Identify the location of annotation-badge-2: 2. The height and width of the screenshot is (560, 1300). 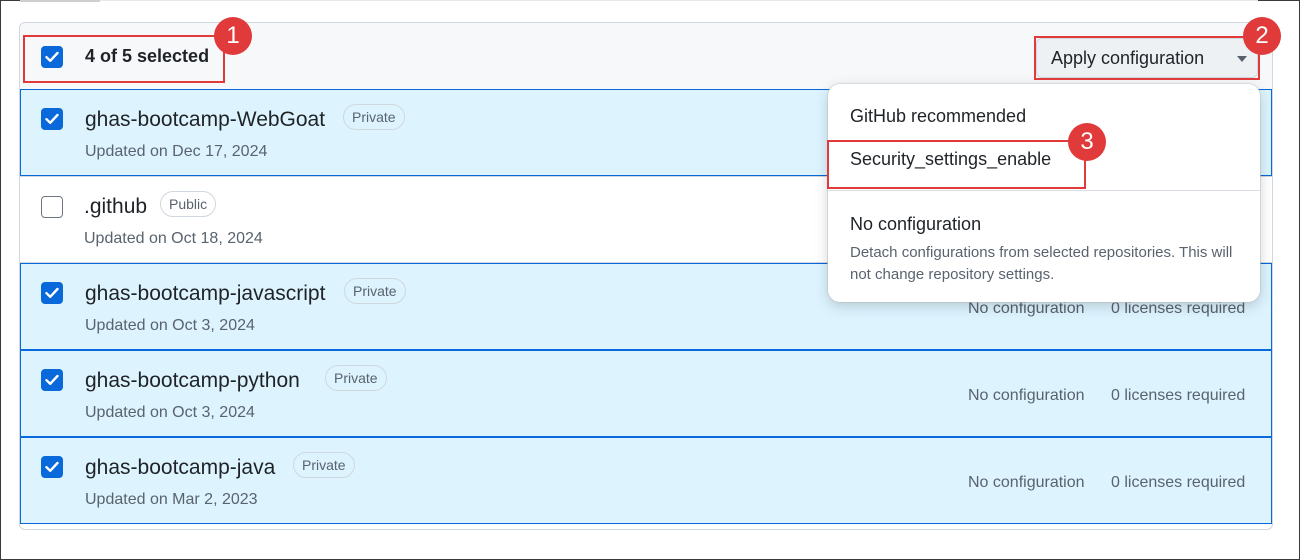
(1262, 36).